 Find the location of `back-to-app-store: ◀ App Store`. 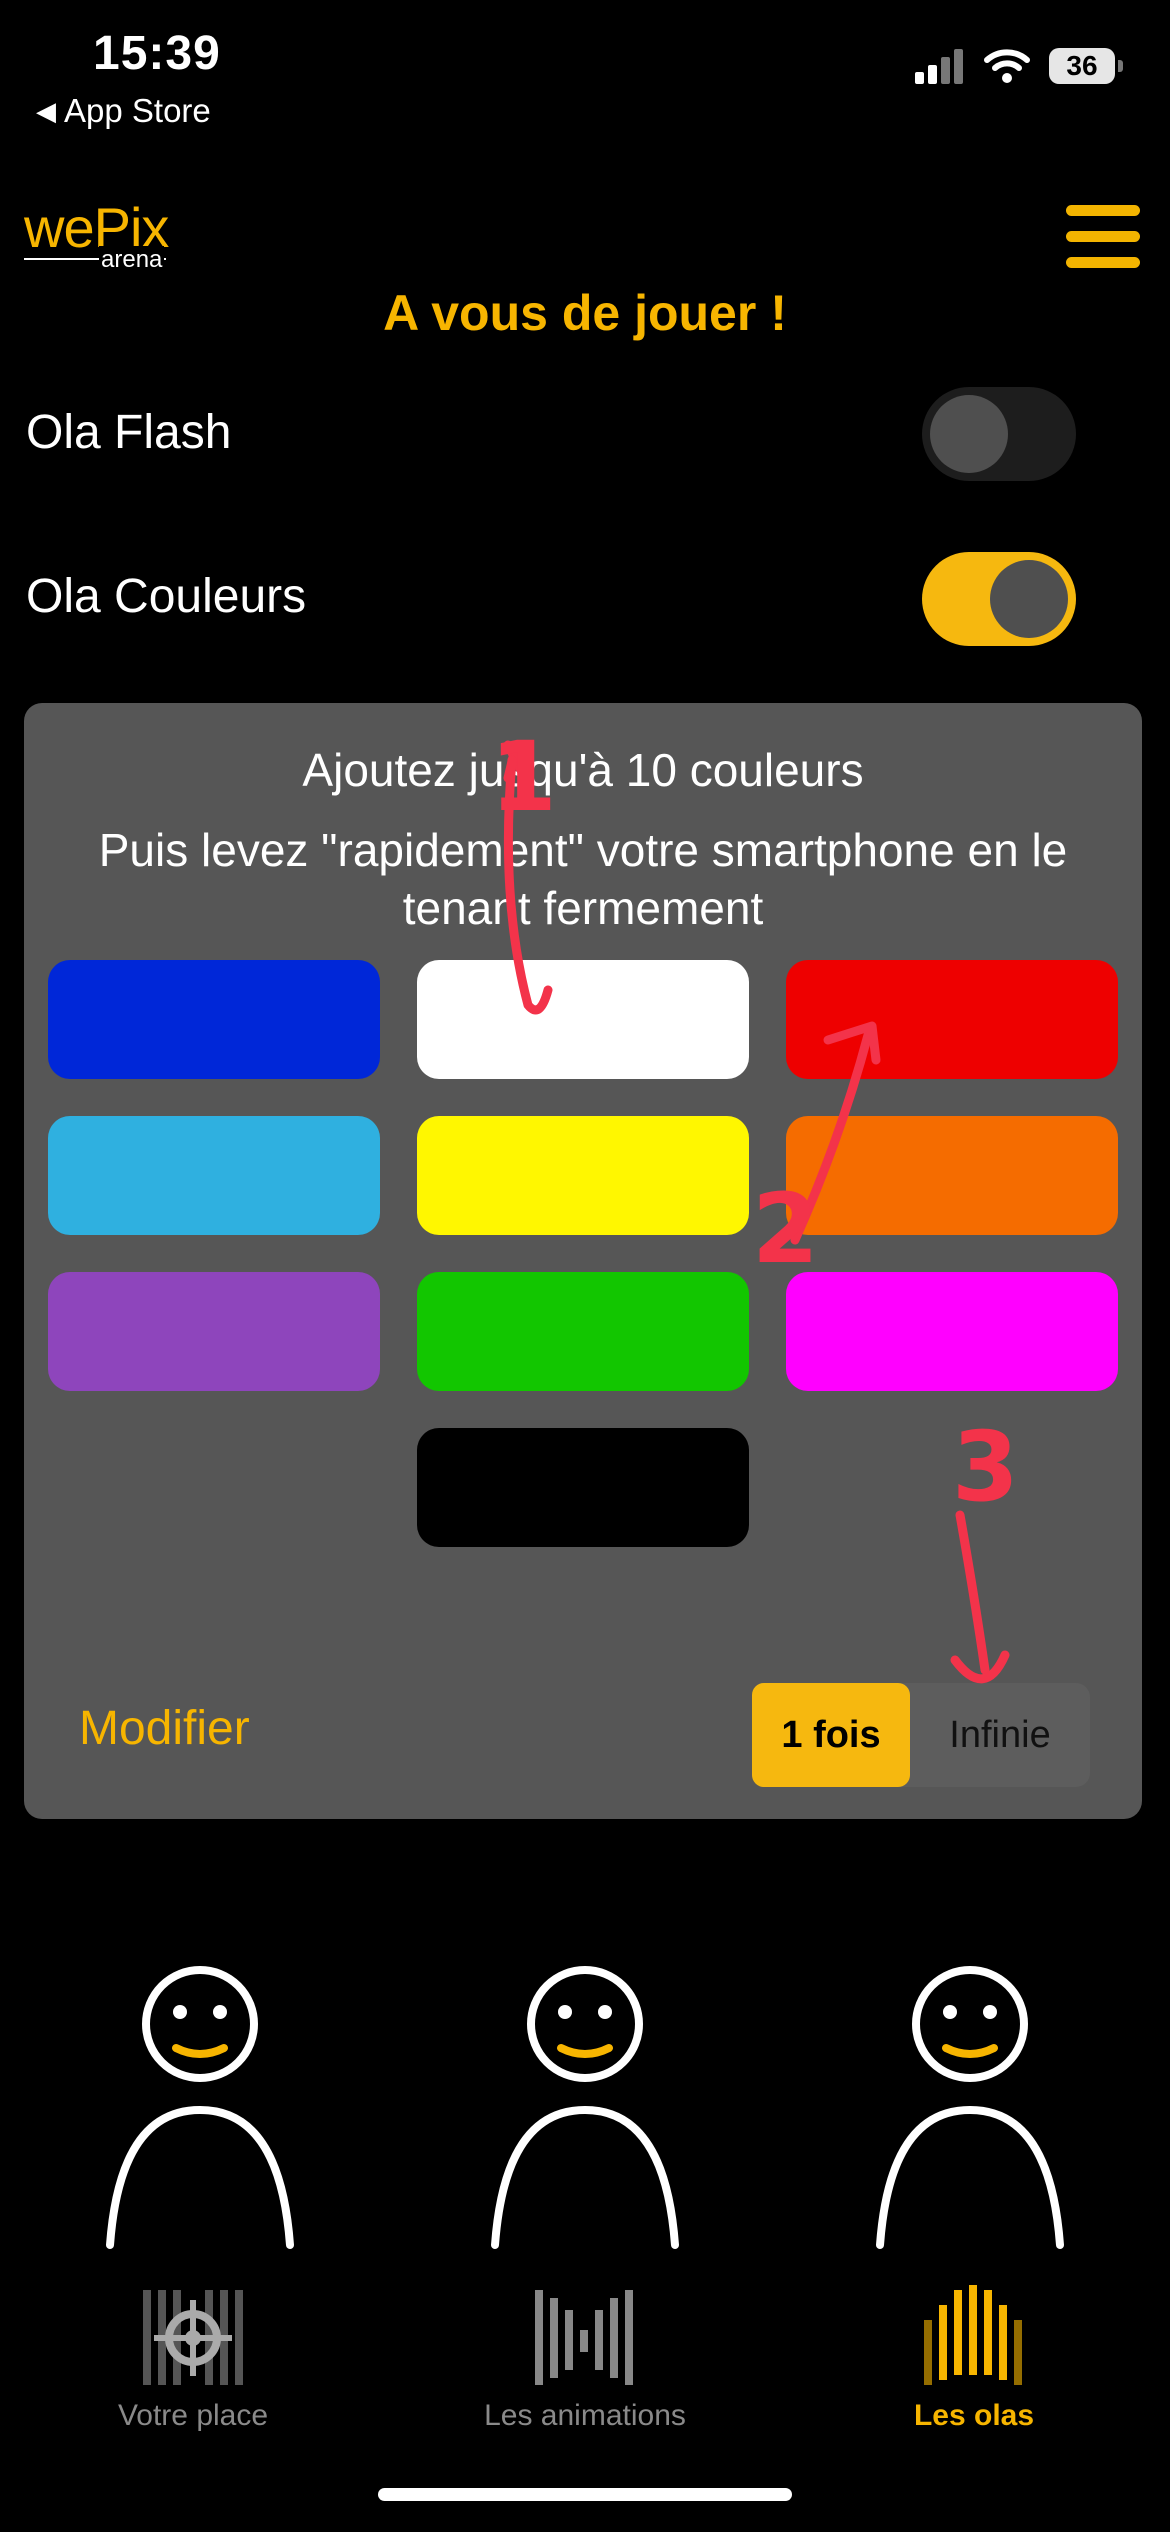

back-to-app-store: ◀ App Store is located at coordinates (123, 111).